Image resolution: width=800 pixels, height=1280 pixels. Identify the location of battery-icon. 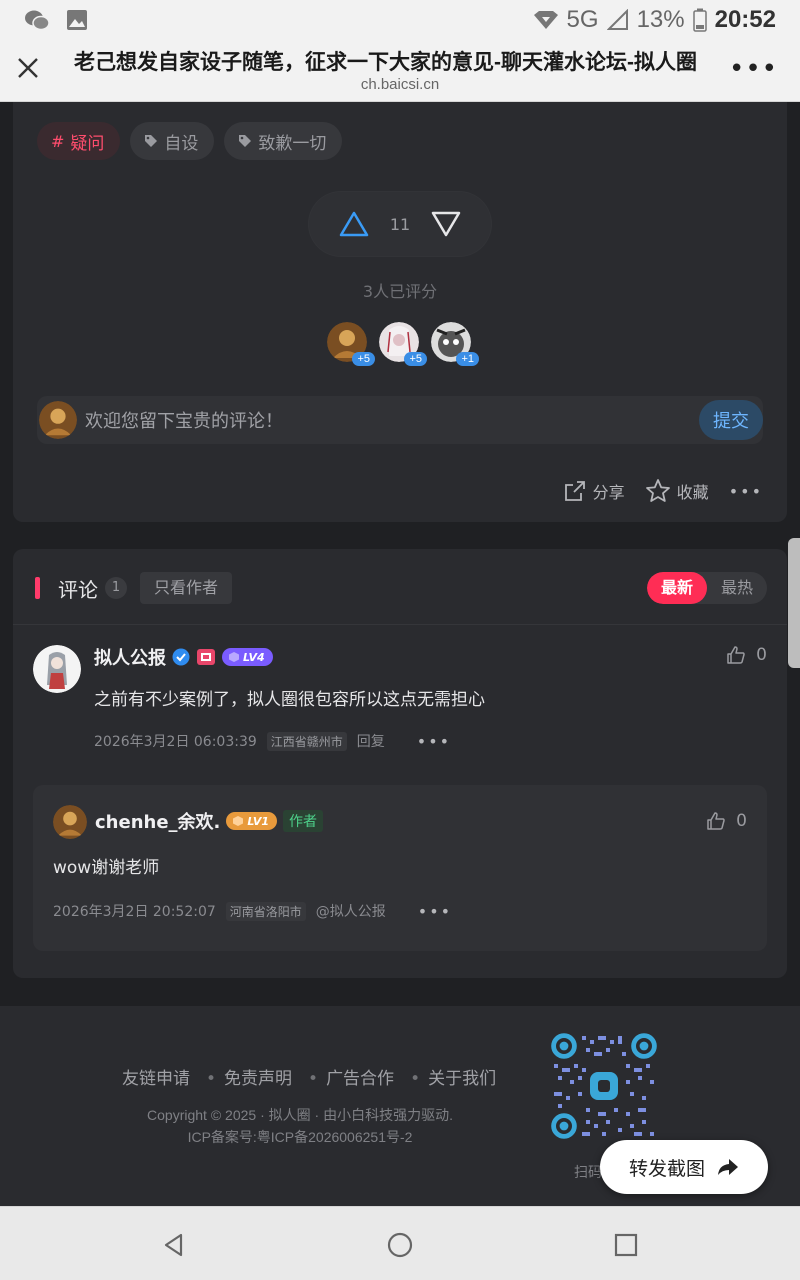
(699, 20).